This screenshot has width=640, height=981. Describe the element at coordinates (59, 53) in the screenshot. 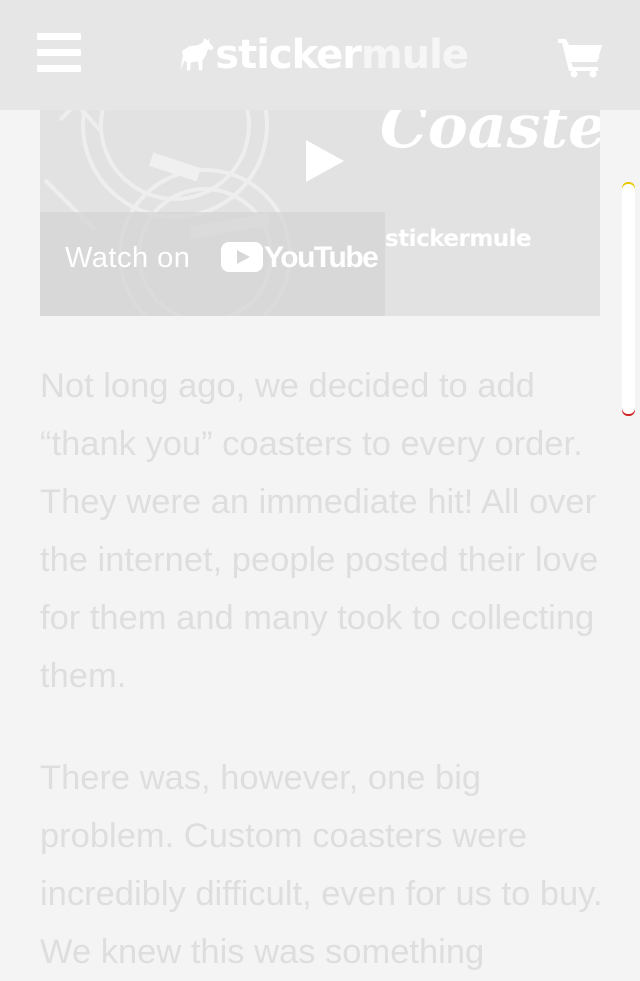

I see `hamburger-menu-icon` at that location.